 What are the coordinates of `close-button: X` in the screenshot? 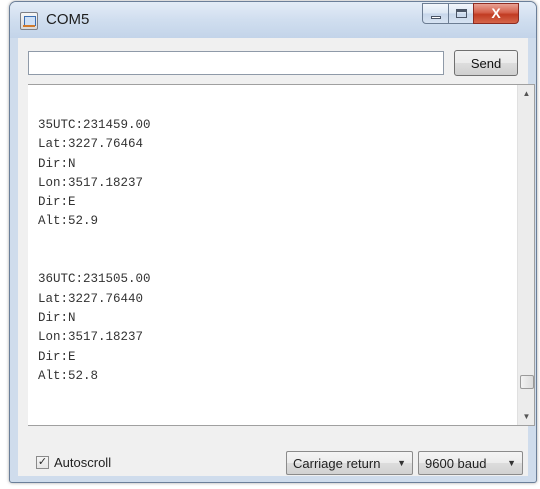 It's located at (496, 13).